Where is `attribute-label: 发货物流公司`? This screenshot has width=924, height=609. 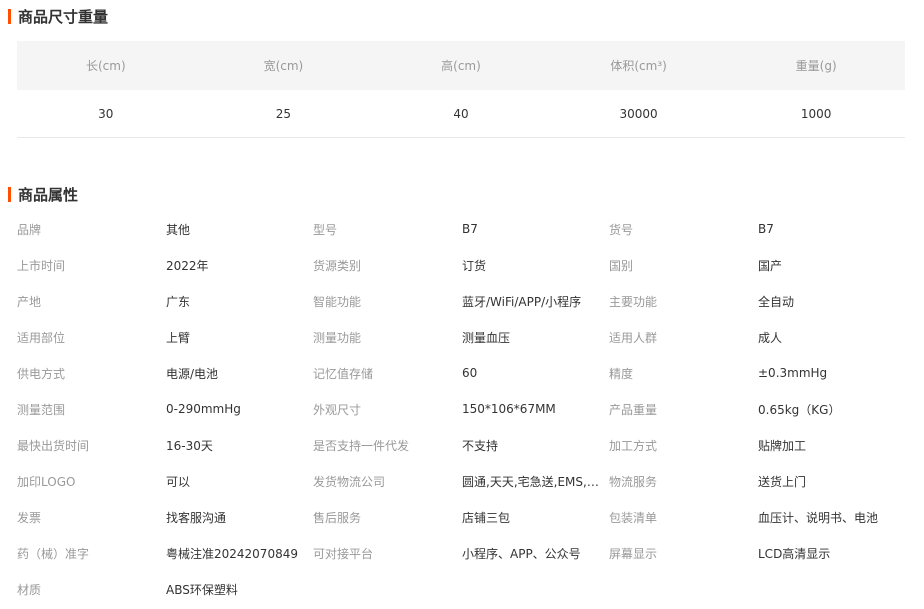
attribute-label: 发货物流公司 is located at coordinates (349, 481).